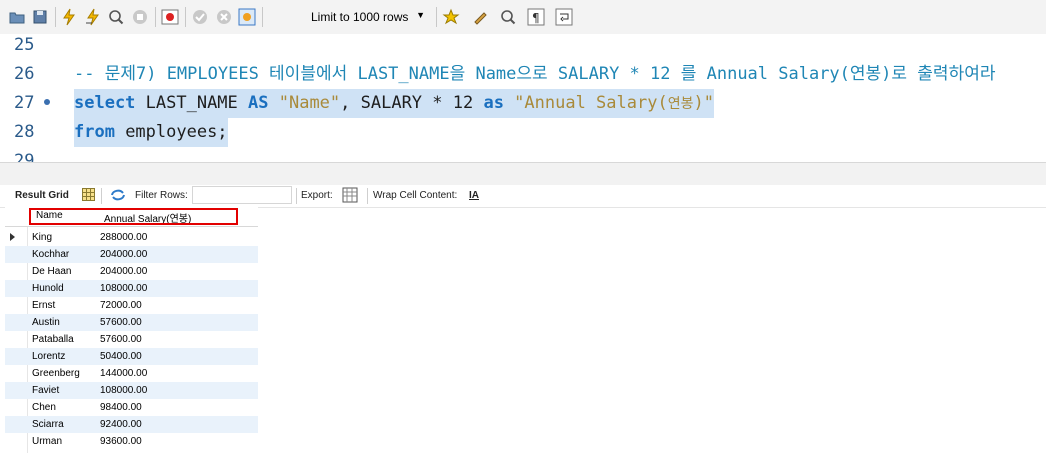 Image resolution: width=1046 pixels, height=453 pixels. Describe the element at coordinates (40, 17) in the screenshot. I see `save-icon` at that location.